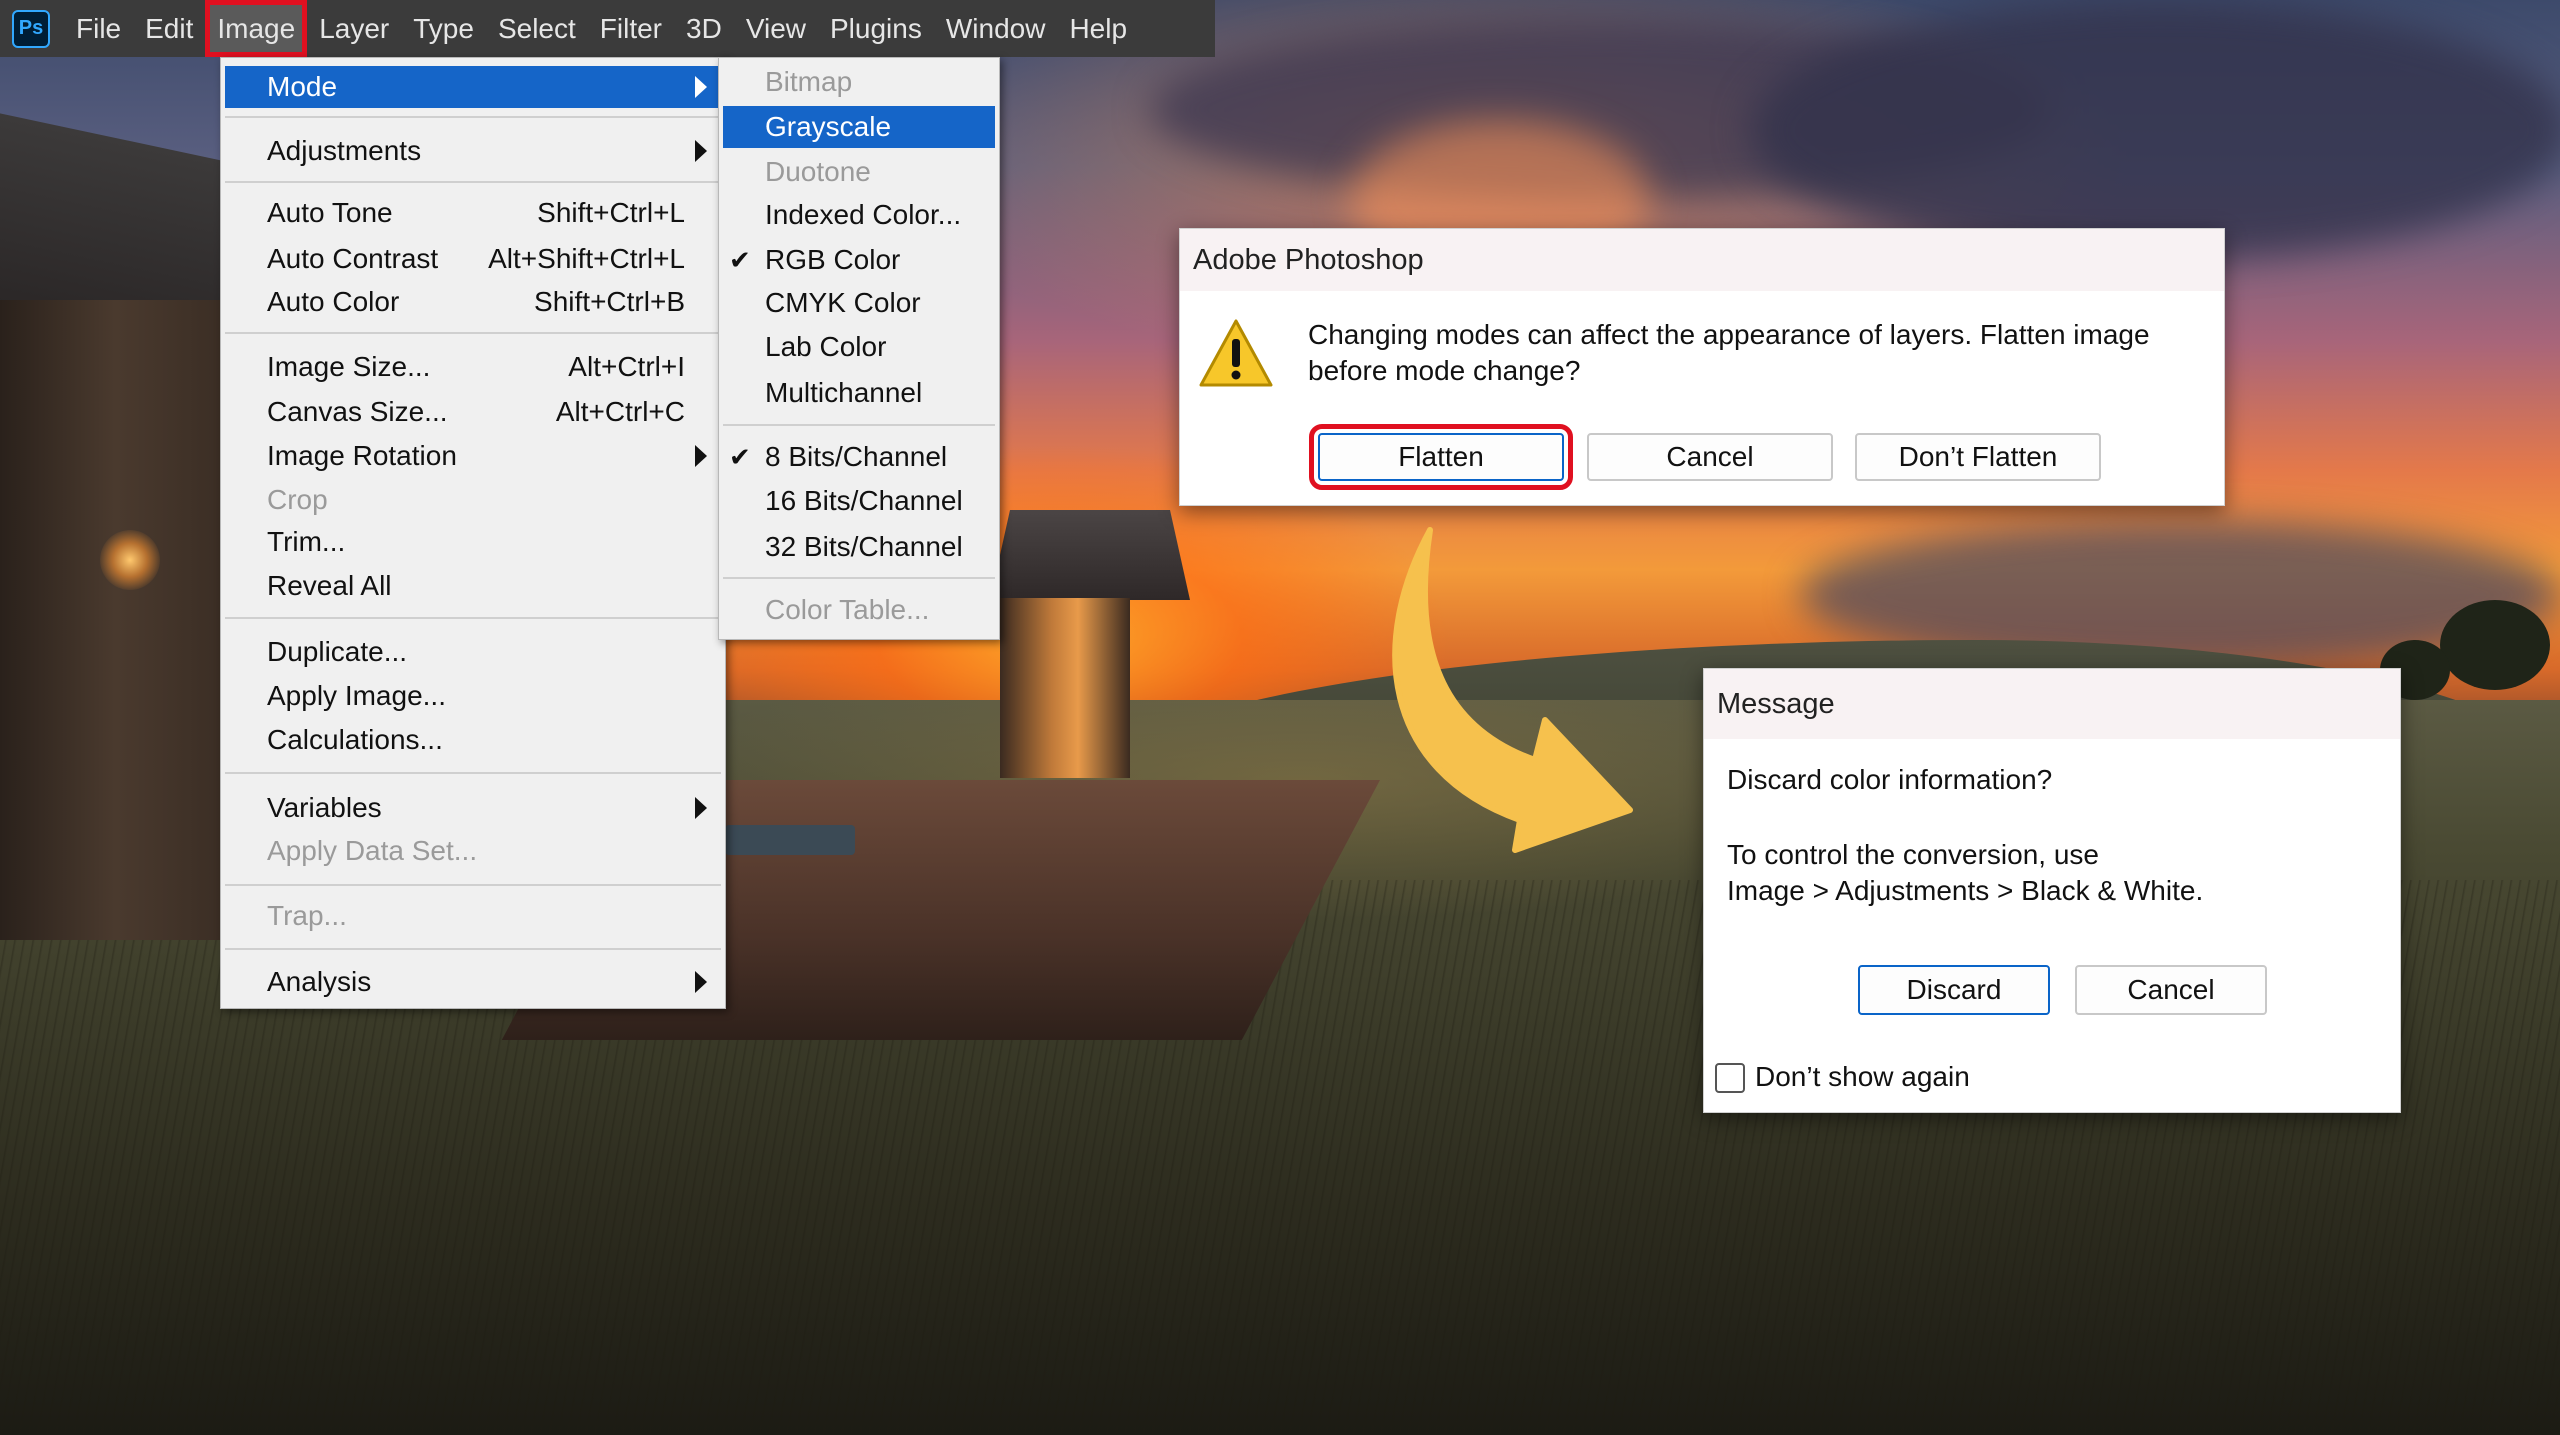 Image resolution: width=2560 pixels, height=1435 pixels. Describe the element at coordinates (844, 392) in the screenshot. I see `menu-item-label: Multichannel` at that location.